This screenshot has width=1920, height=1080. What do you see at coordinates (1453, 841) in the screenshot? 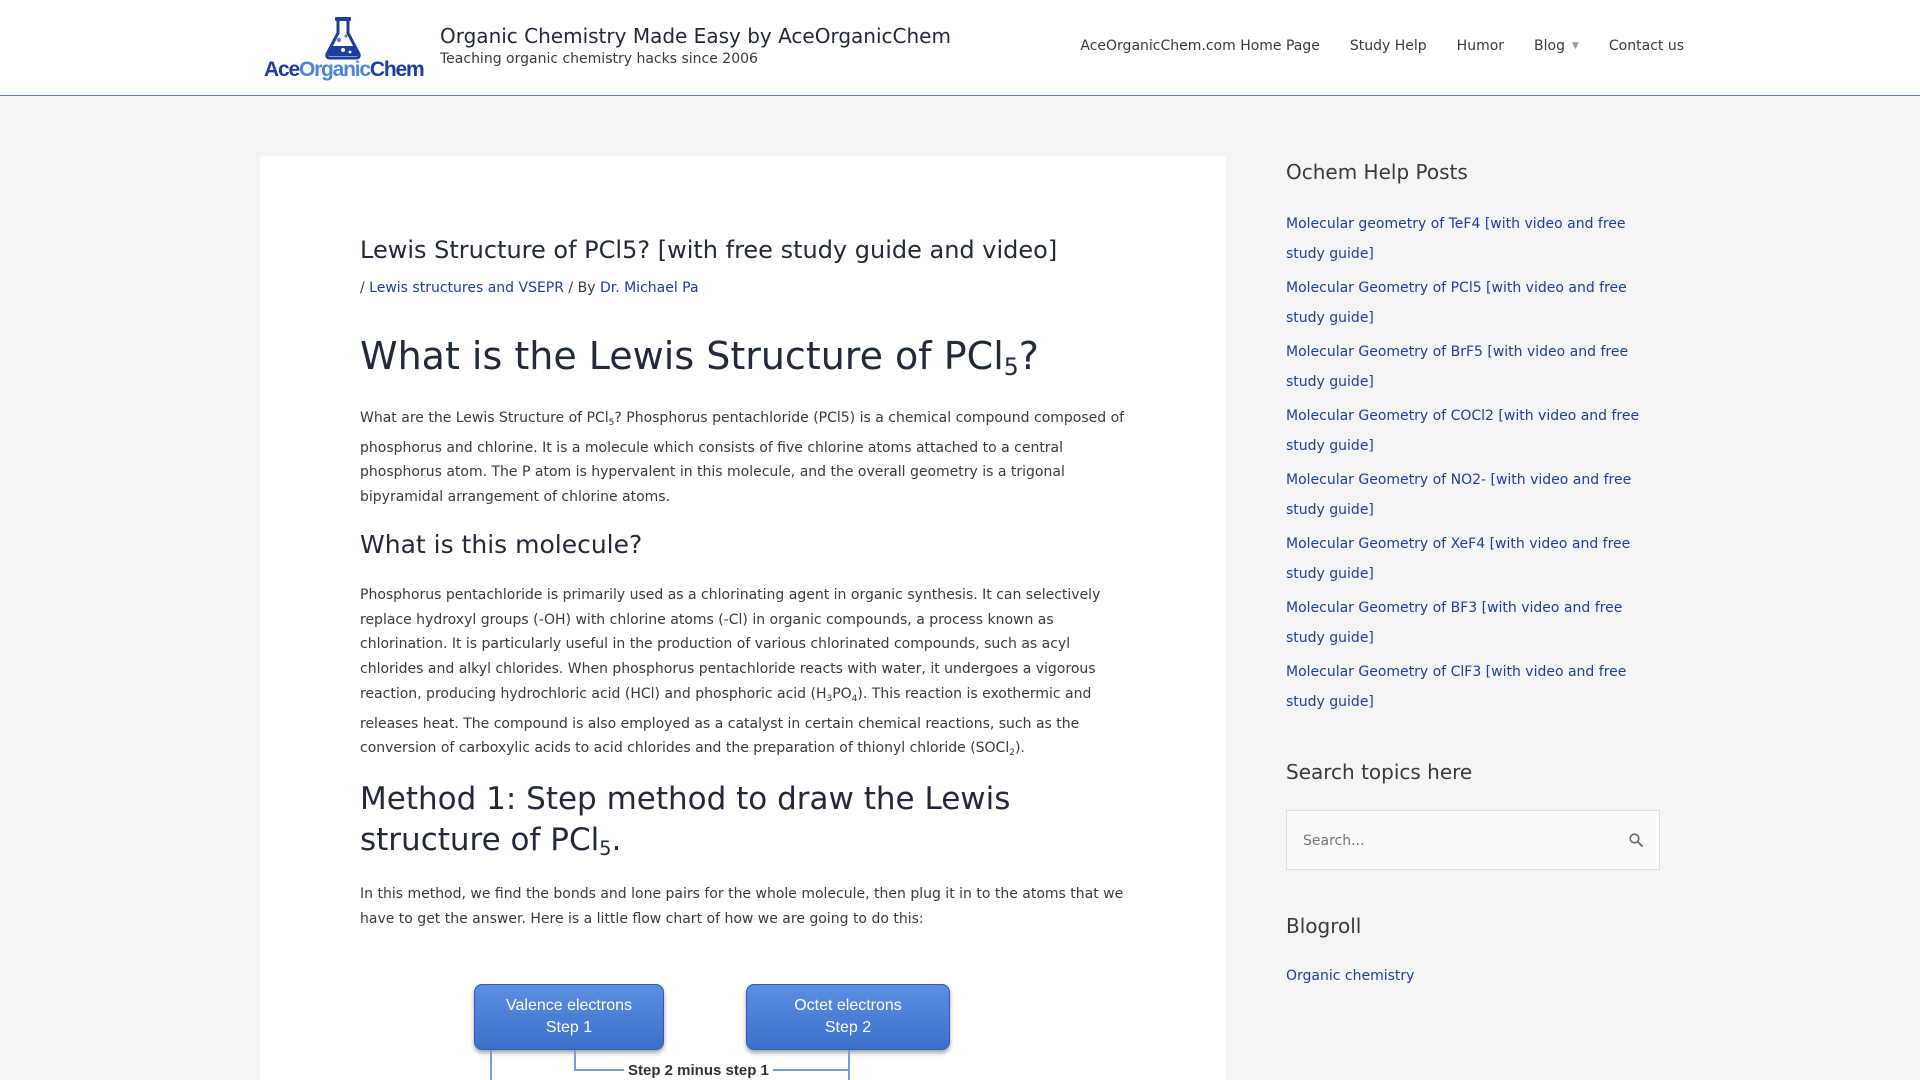
I see `search-input` at bounding box center [1453, 841].